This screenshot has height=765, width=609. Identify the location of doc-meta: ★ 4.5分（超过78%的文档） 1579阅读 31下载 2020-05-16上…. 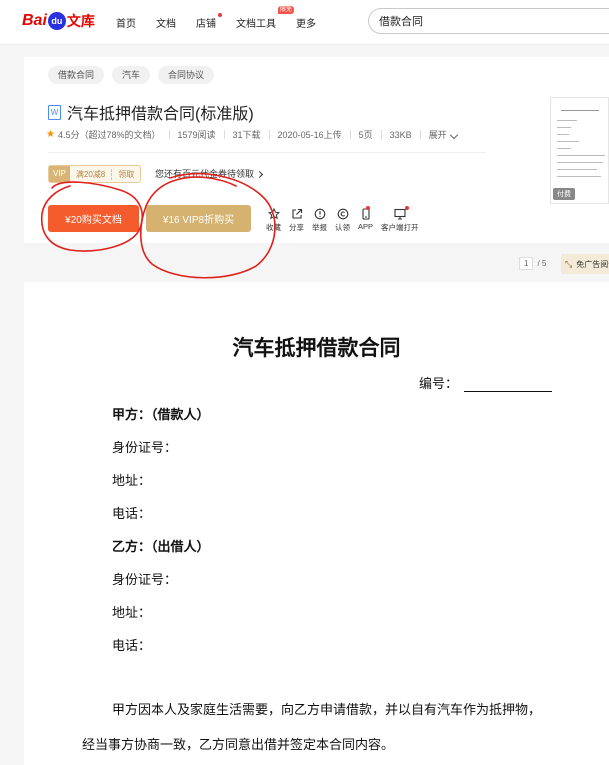
(252, 134).